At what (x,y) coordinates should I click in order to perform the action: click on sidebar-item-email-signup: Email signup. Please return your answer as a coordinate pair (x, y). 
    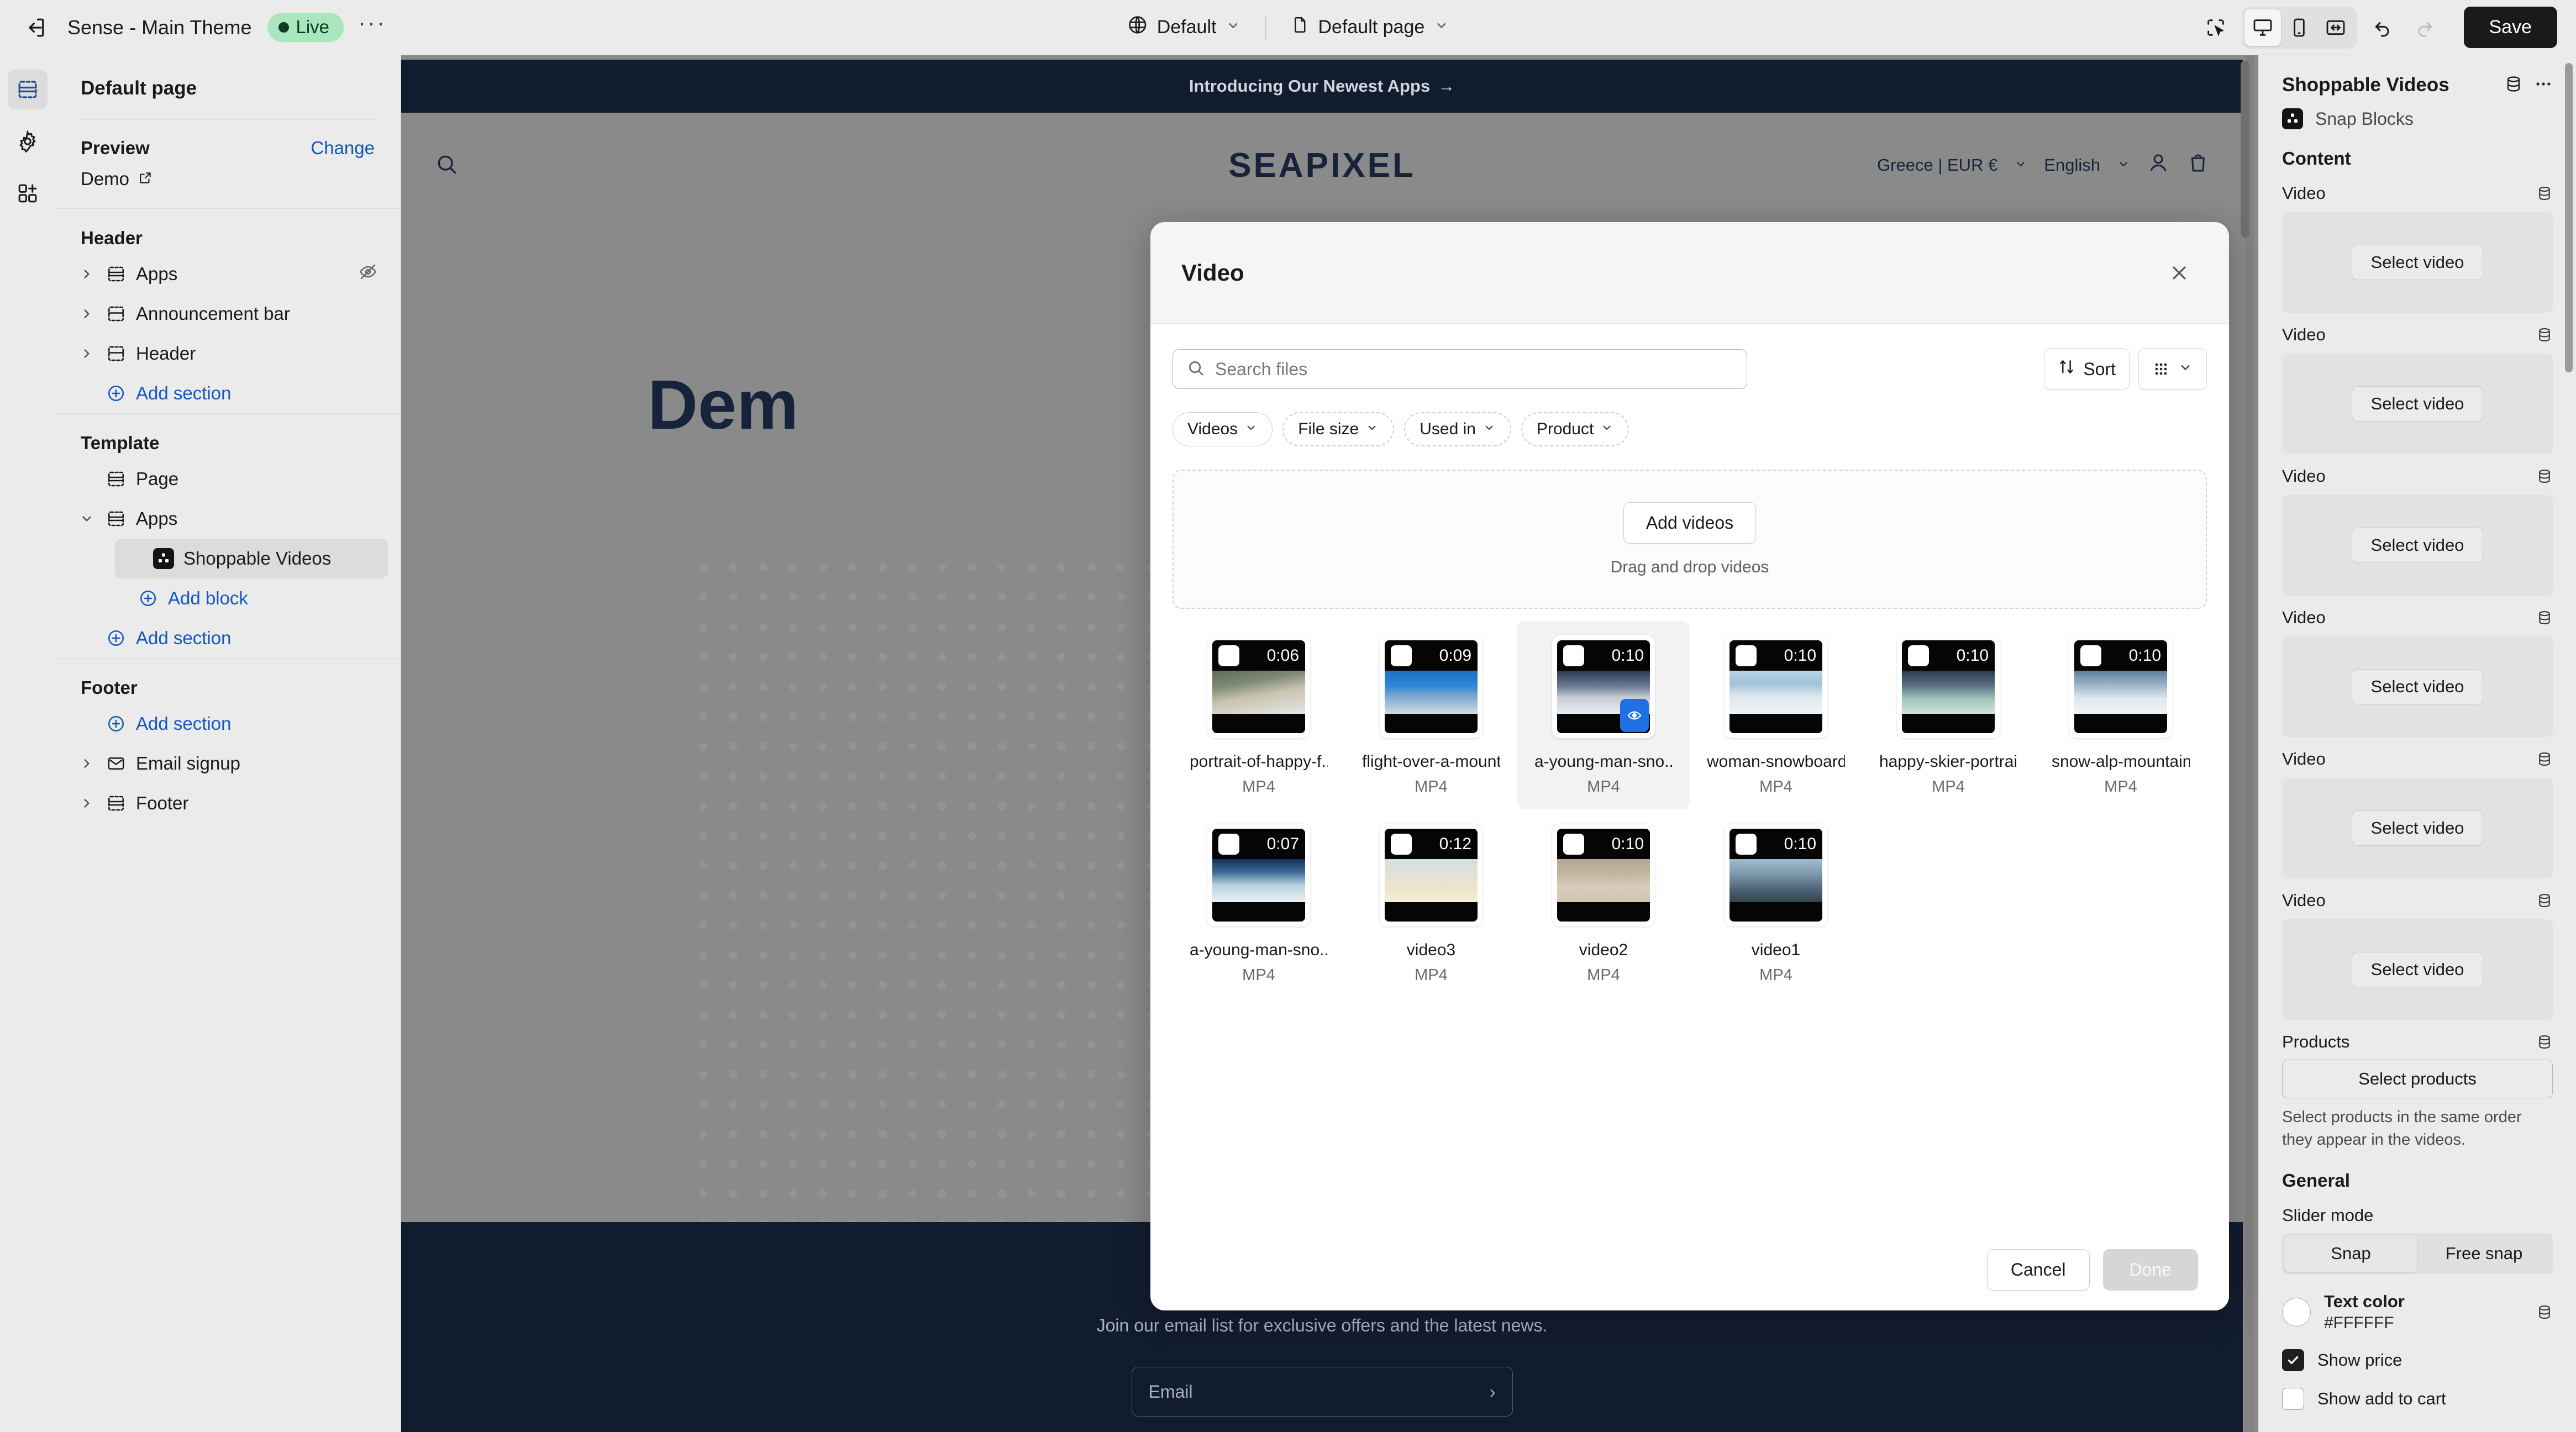
    Looking at the image, I should click on (227, 763).